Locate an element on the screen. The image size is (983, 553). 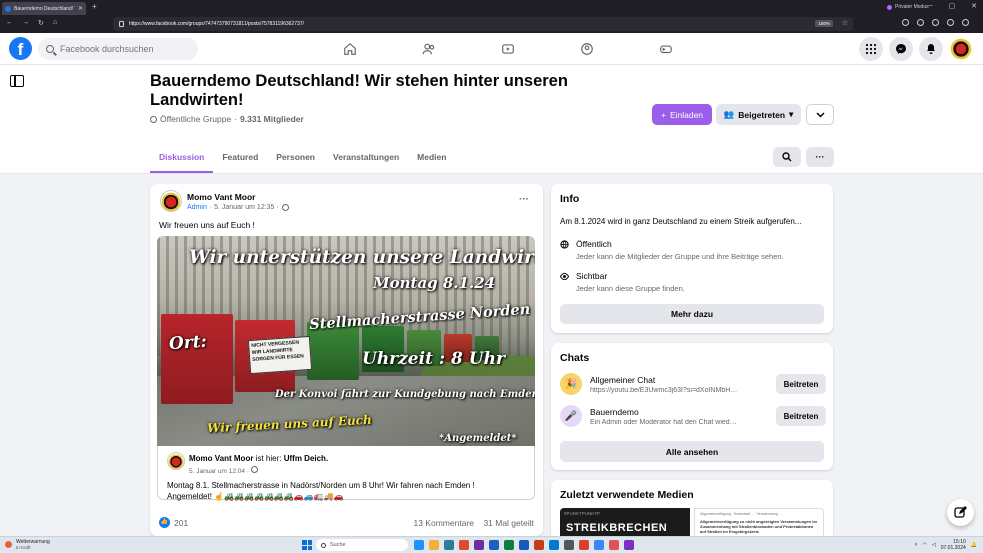
bell-icon is located at coordinates (931, 49).